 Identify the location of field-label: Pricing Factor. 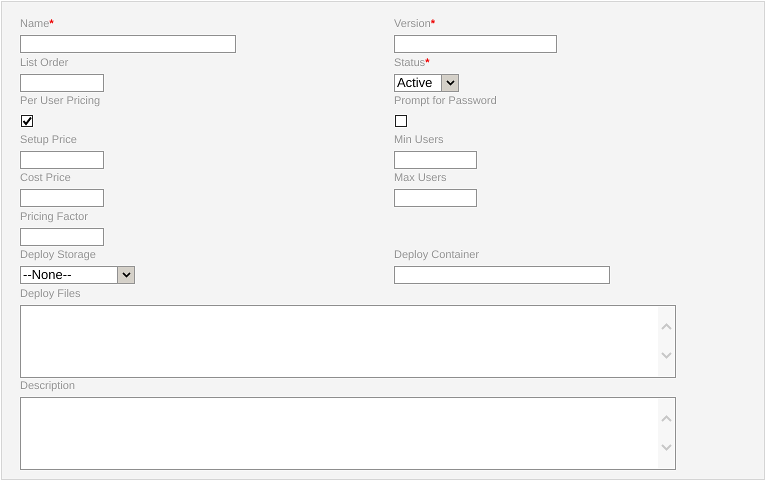
(54, 217).